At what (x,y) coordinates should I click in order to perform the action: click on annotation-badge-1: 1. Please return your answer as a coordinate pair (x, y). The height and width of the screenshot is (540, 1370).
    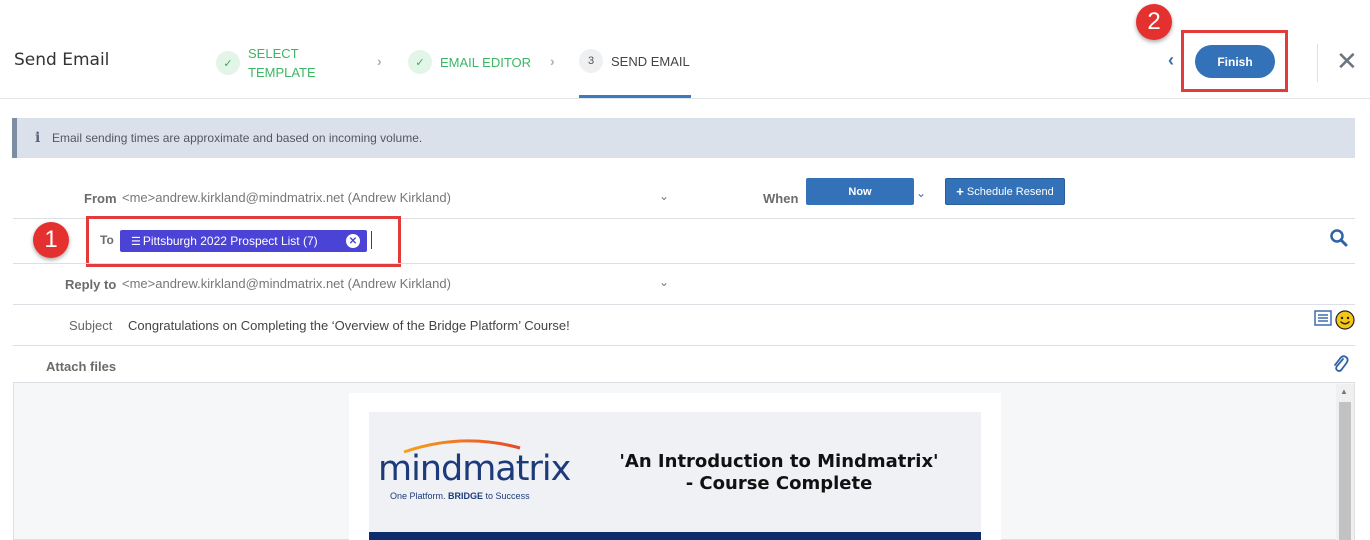
    Looking at the image, I should click on (51, 240).